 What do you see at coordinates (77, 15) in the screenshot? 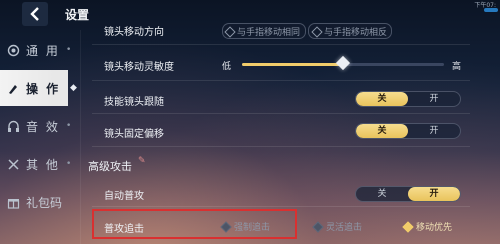
I see `page-title: 设置` at bounding box center [77, 15].